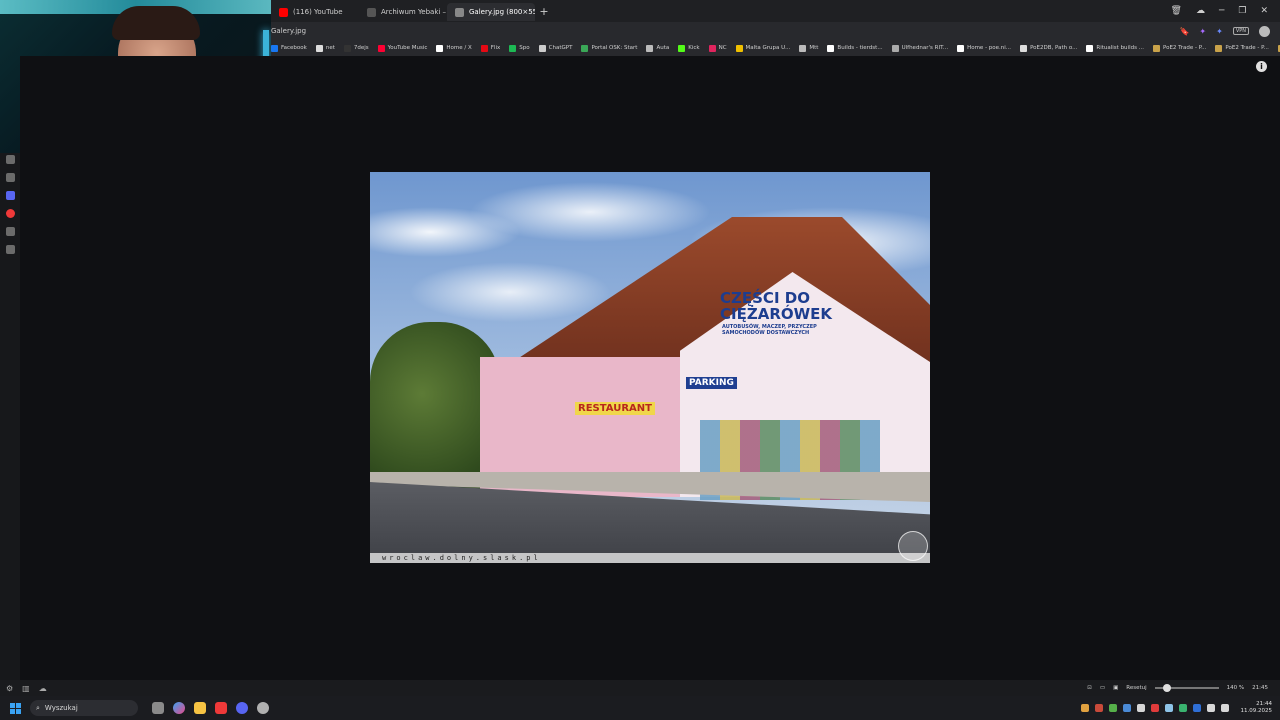  I want to click on bookmark-item: Kick, so click(689, 48).